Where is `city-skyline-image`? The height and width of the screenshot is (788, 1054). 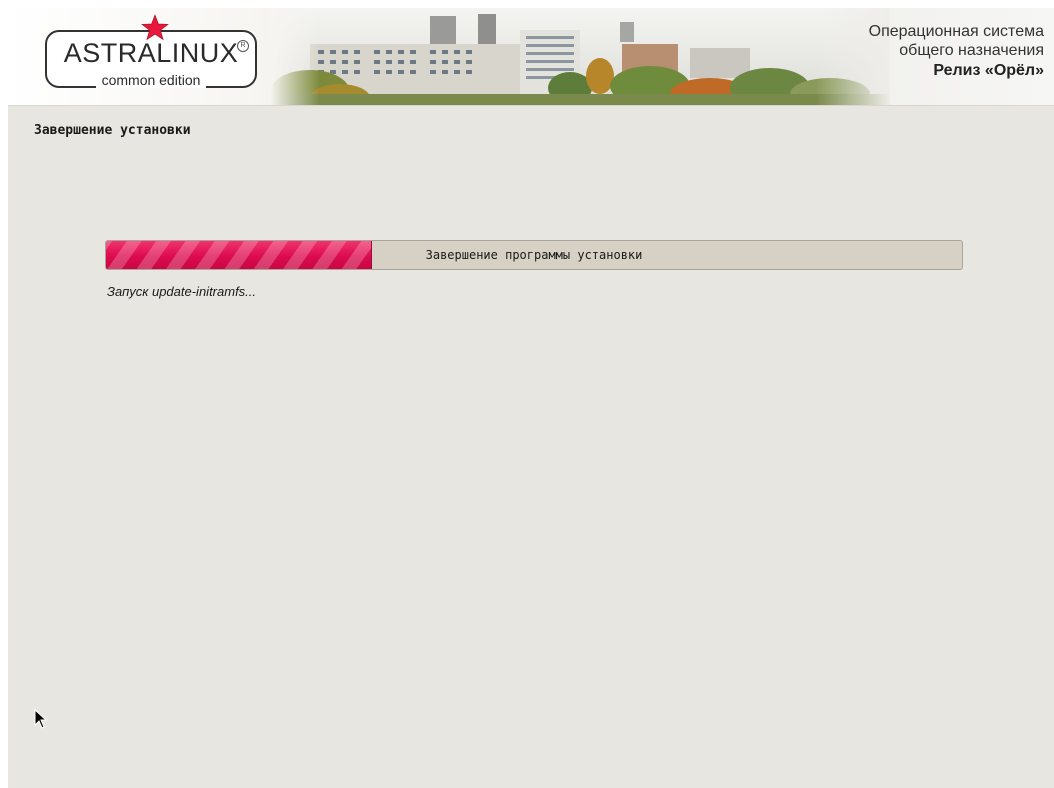
city-skyline-image is located at coordinates (580, 56).